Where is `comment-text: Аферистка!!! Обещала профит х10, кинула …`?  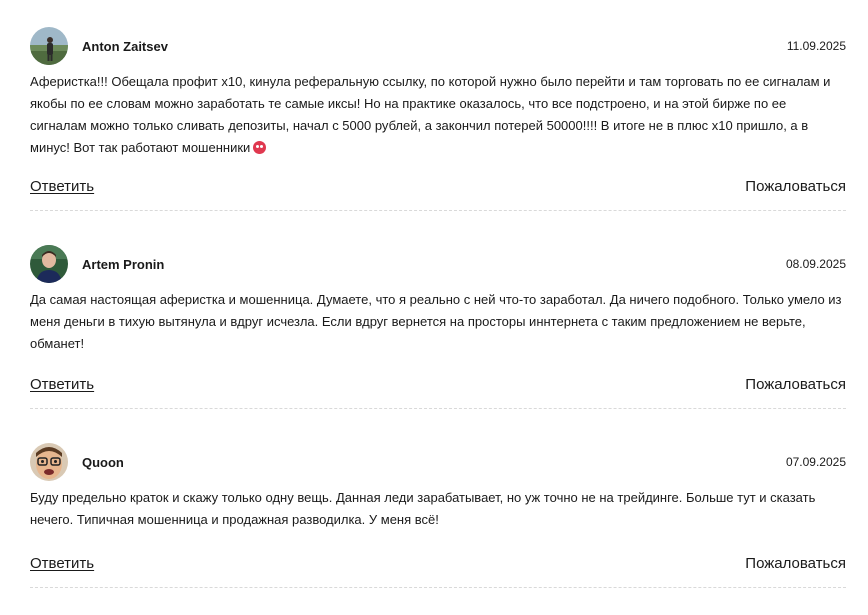 comment-text: Аферистка!!! Обещала профит х10, кинула … is located at coordinates (438, 115).